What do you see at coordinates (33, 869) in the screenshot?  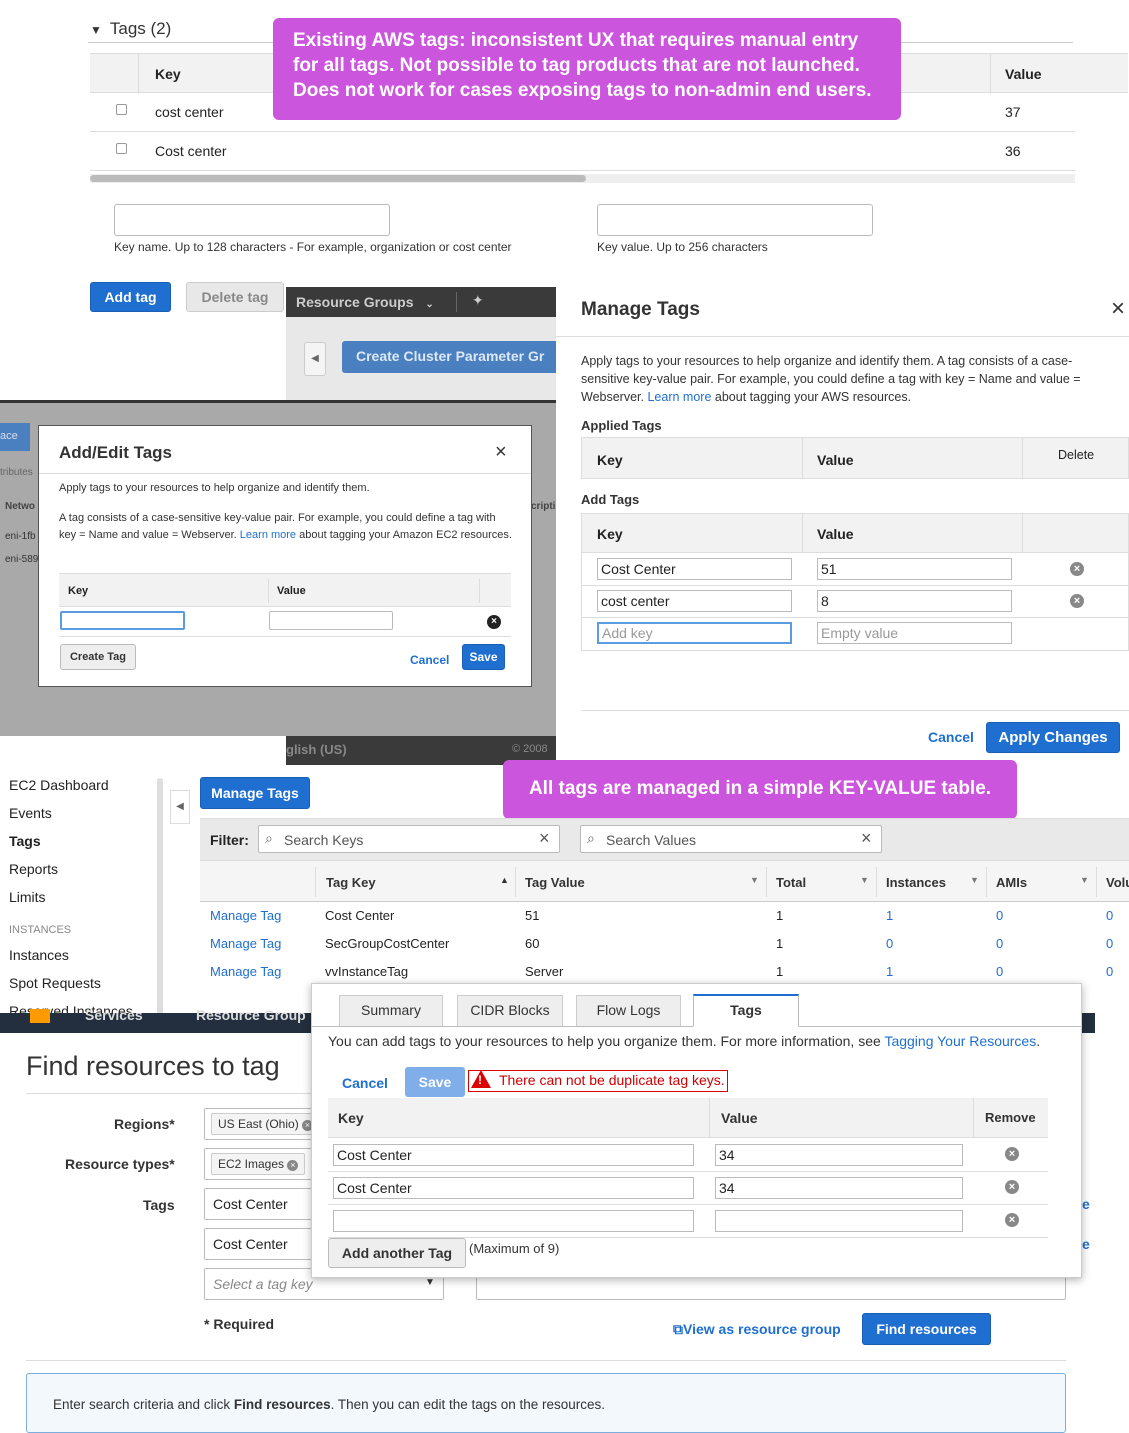 I see `sidebar-item-reports: Reports` at bounding box center [33, 869].